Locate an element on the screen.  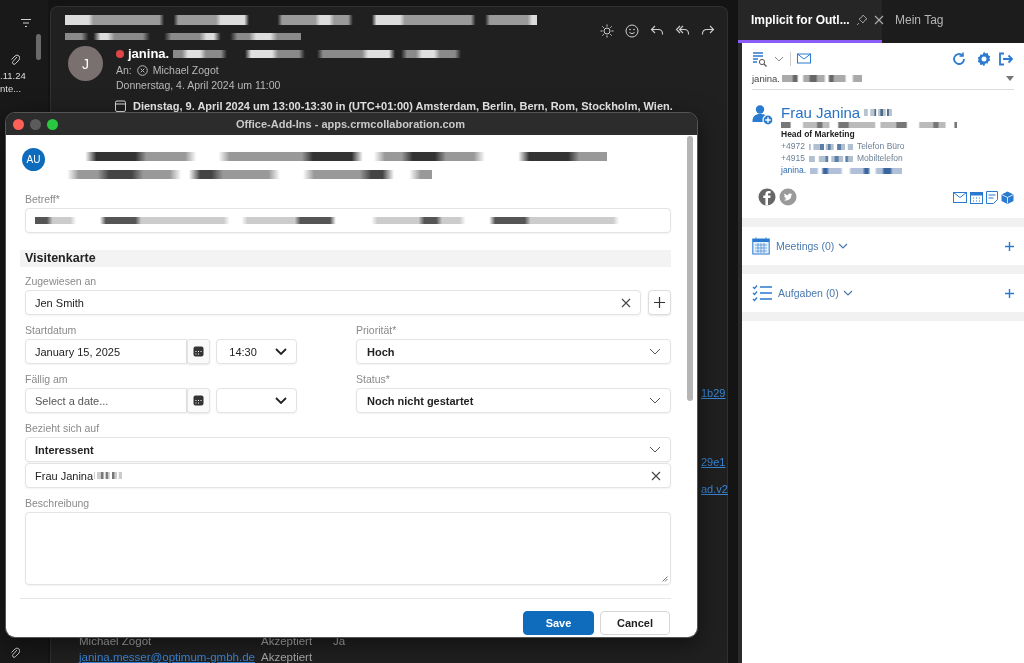
field-label: Zugewiesen an is located at coordinates (61, 281).